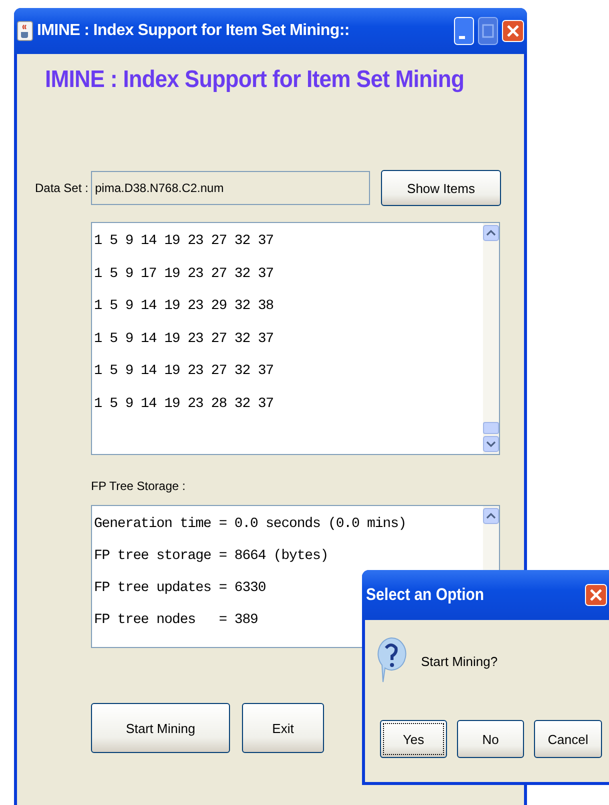 Image resolution: width=609 pixels, height=805 pixels. What do you see at coordinates (184, 404) in the screenshot?
I see `item-line: 1 5 9 14 19 23 28 32 37` at bounding box center [184, 404].